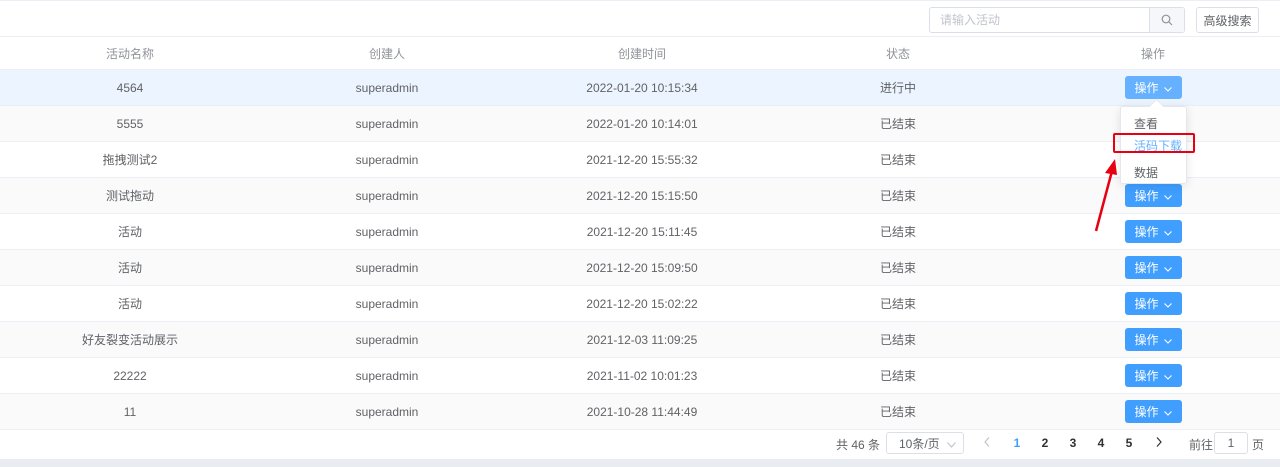  I want to click on chevron-left-icon, so click(987, 442).